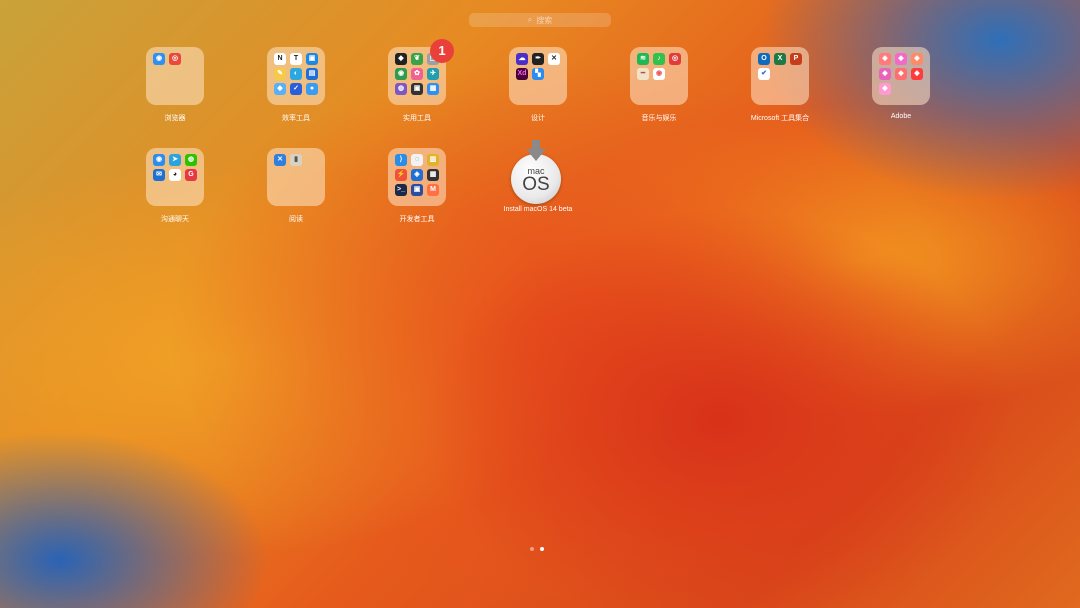 The width and height of the screenshot is (1080, 608). I want to click on outlook-icon: O, so click(764, 59).